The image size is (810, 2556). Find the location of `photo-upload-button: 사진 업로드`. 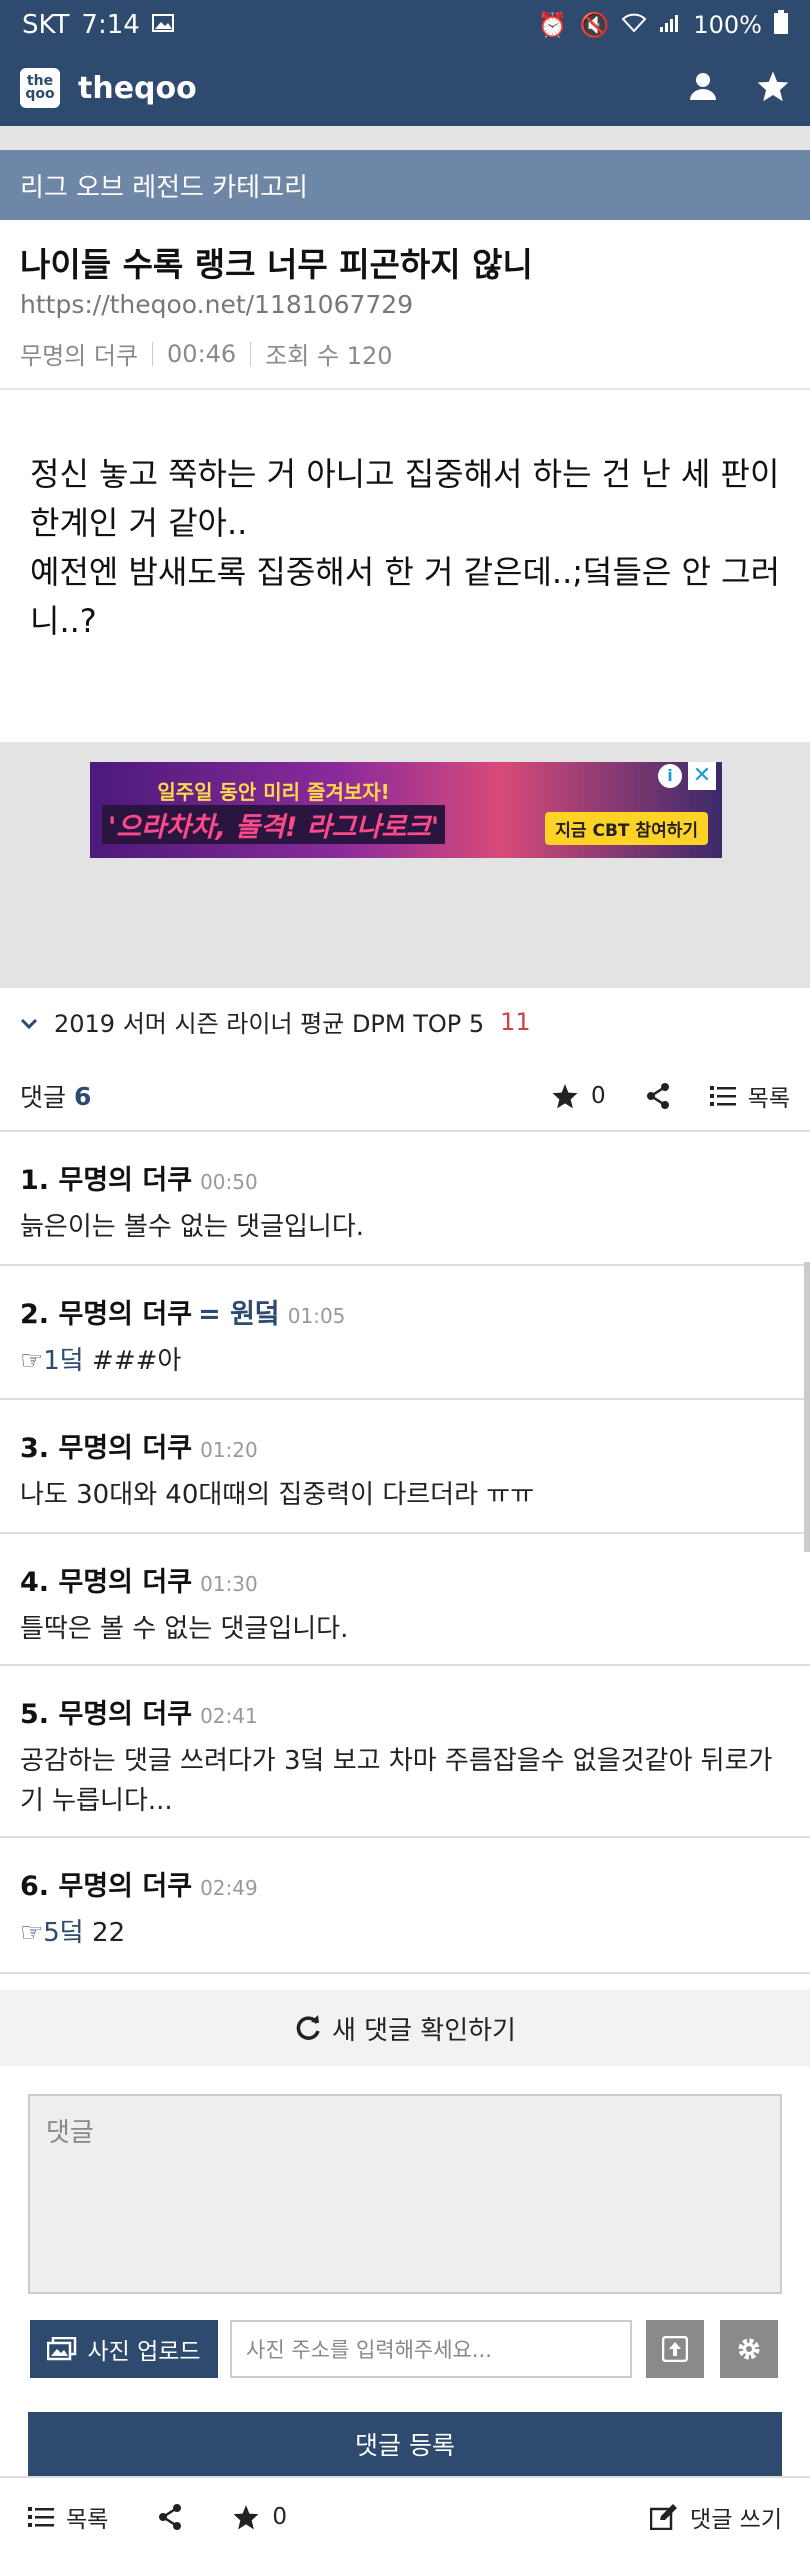

photo-upload-button: 사진 업로드 is located at coordinates (124, 2349).